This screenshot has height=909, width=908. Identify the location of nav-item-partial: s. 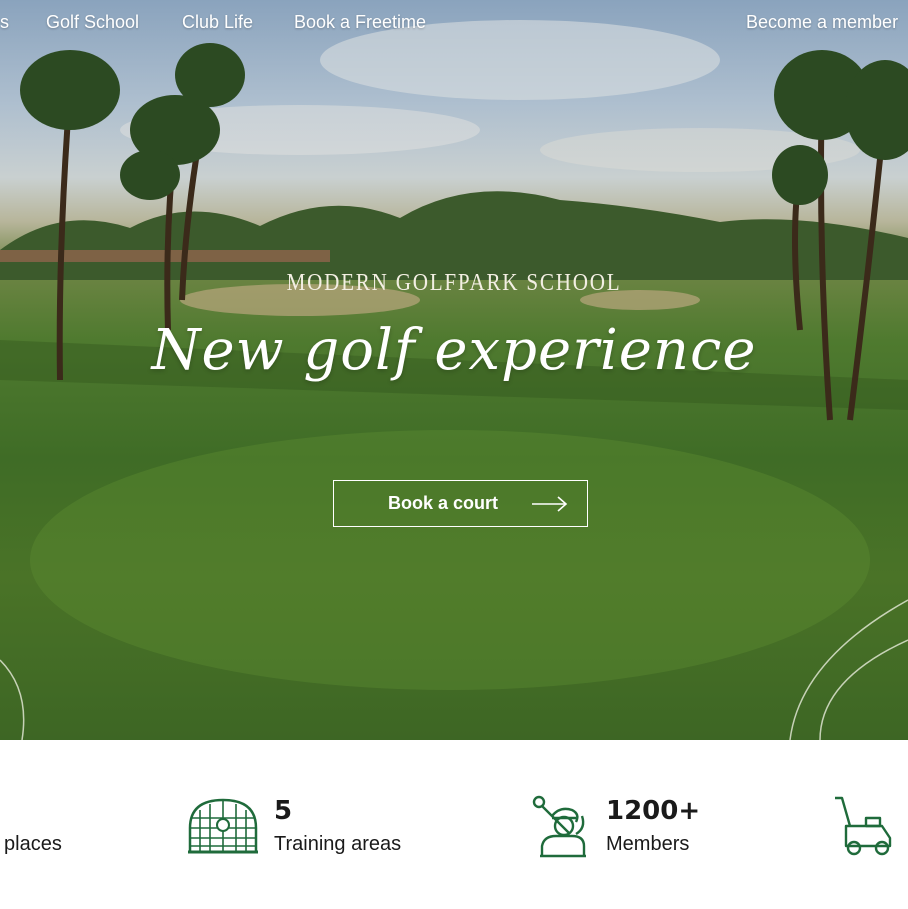
(4, 22).